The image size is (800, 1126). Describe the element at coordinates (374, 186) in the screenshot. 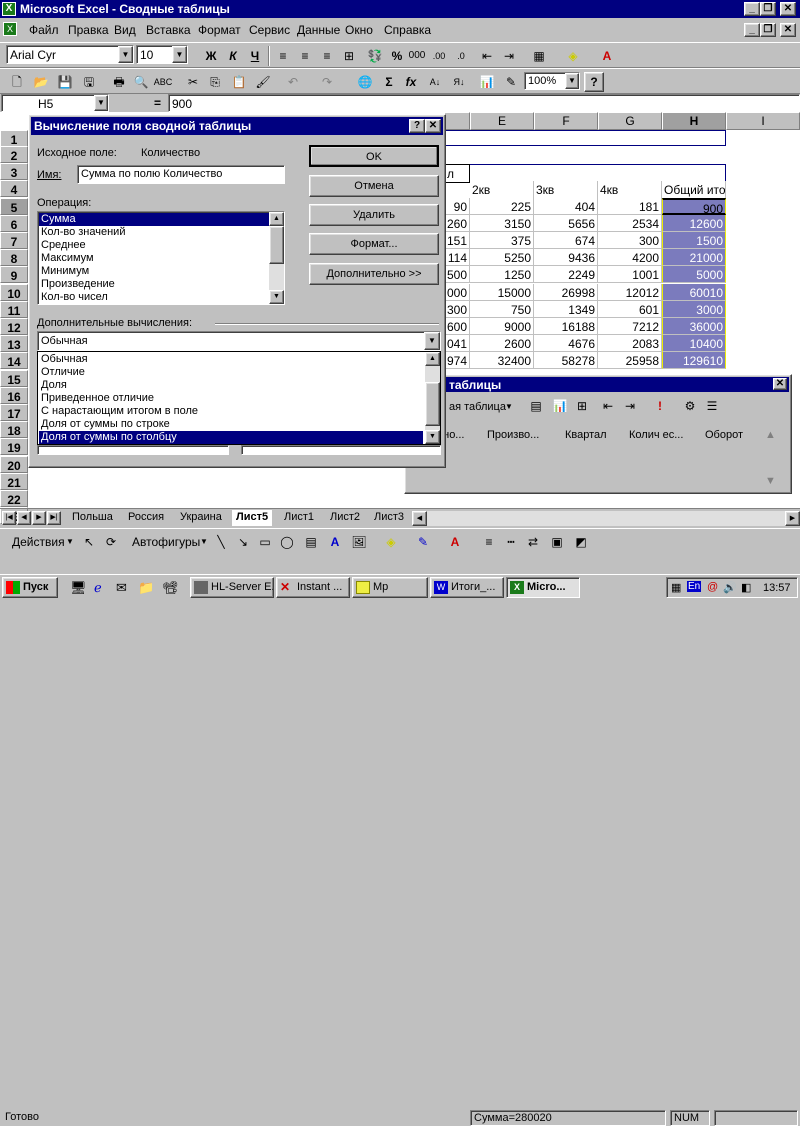

I see `cancel-button: Отмена` at that location.